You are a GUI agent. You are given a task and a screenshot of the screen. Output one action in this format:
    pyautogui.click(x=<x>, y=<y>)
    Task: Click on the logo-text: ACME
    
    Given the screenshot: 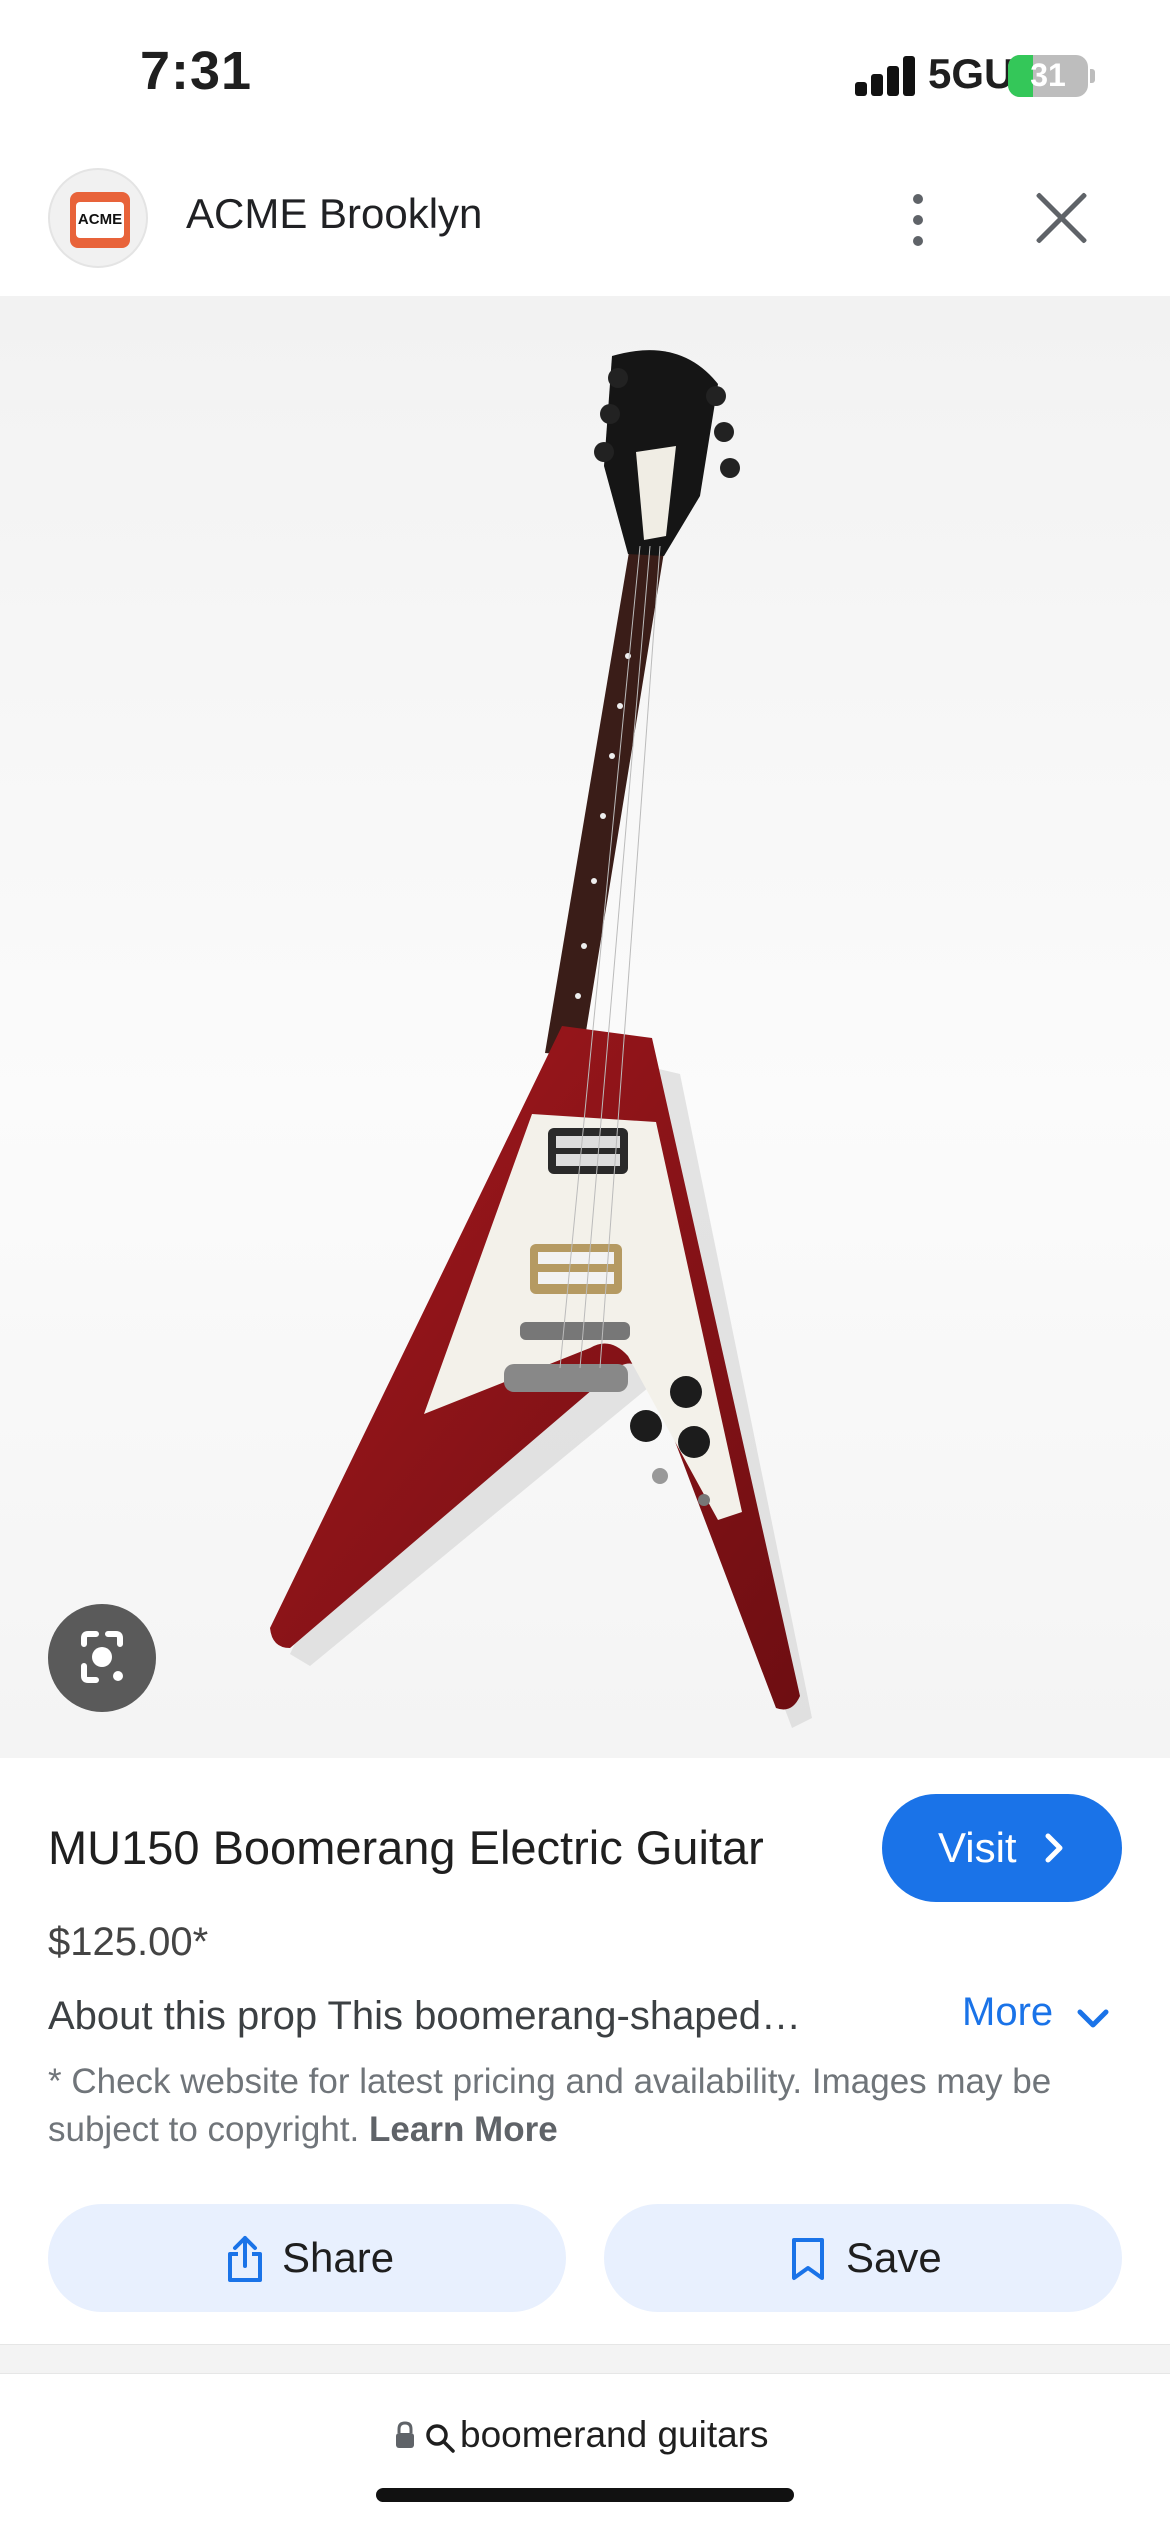 What is the action you would take?
    pyautogui.click(x=100, y=220)
    